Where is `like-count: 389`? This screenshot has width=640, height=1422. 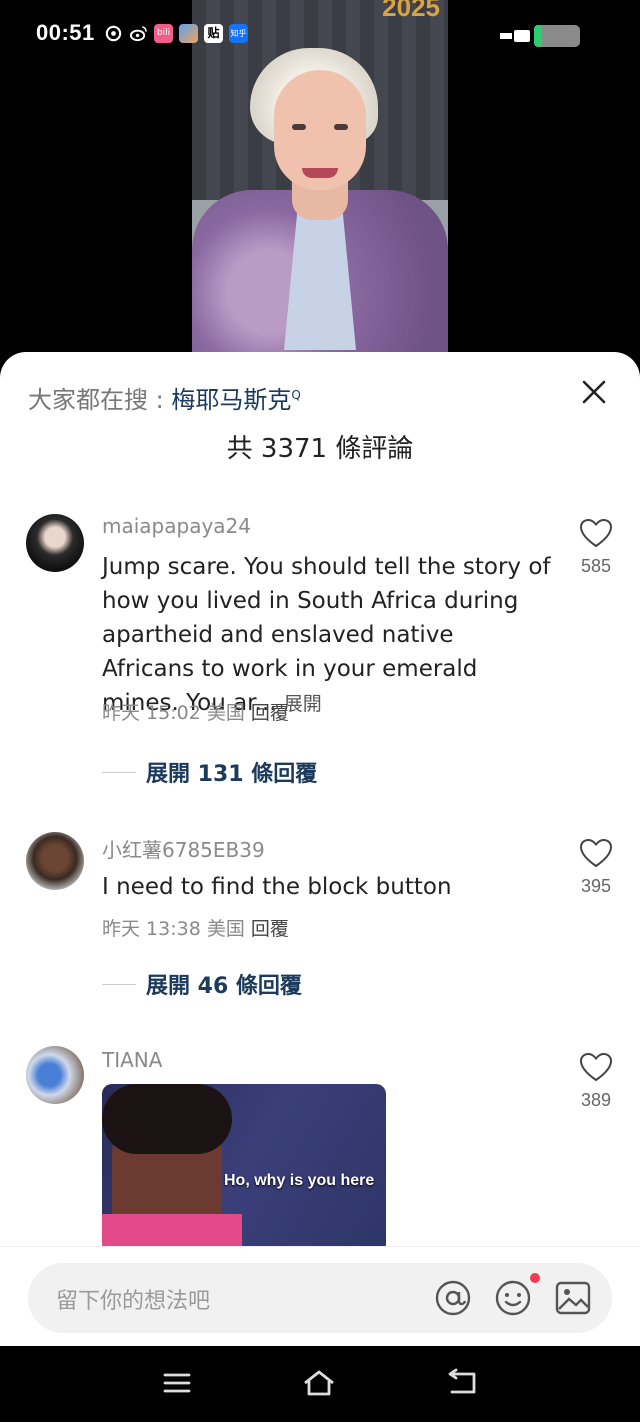 like-count: 389 is located at coordinates (596, 1100).